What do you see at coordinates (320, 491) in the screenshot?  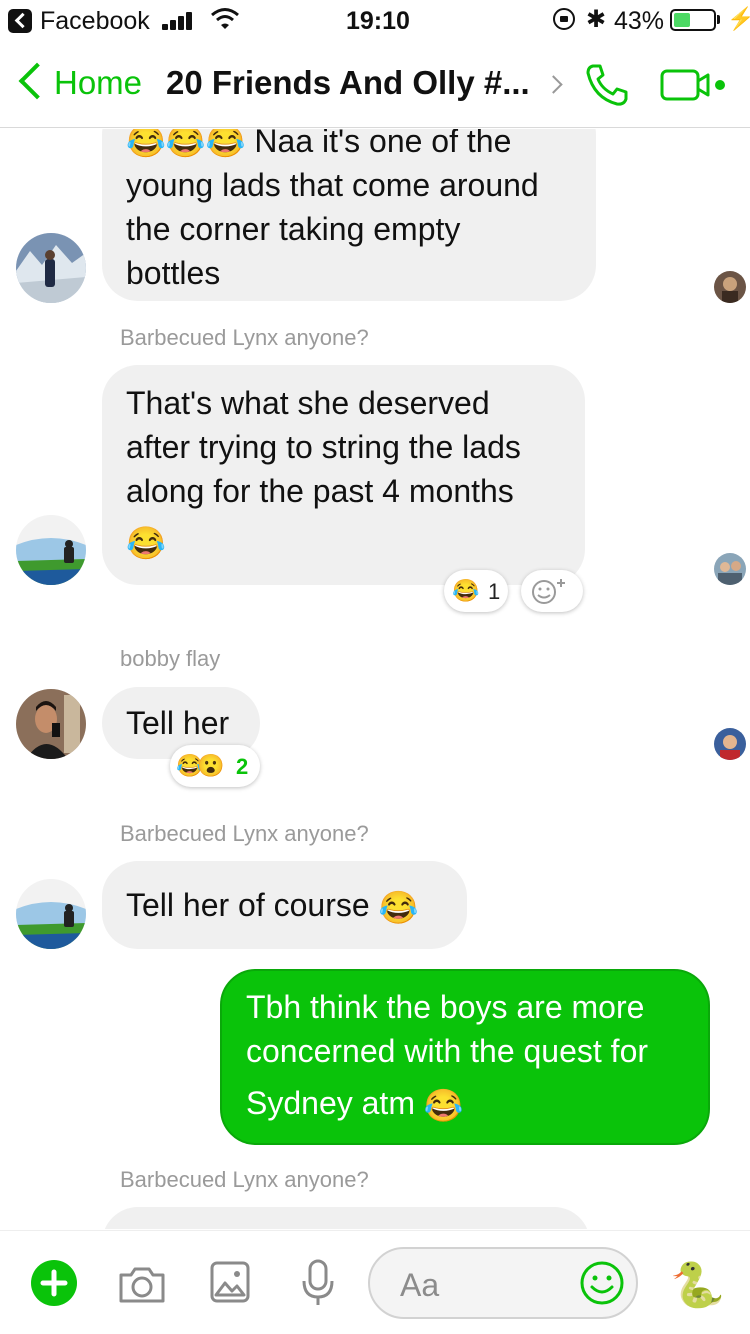 I see `message-text-line: along for the past 4 months` at bounding box center [320, 491].